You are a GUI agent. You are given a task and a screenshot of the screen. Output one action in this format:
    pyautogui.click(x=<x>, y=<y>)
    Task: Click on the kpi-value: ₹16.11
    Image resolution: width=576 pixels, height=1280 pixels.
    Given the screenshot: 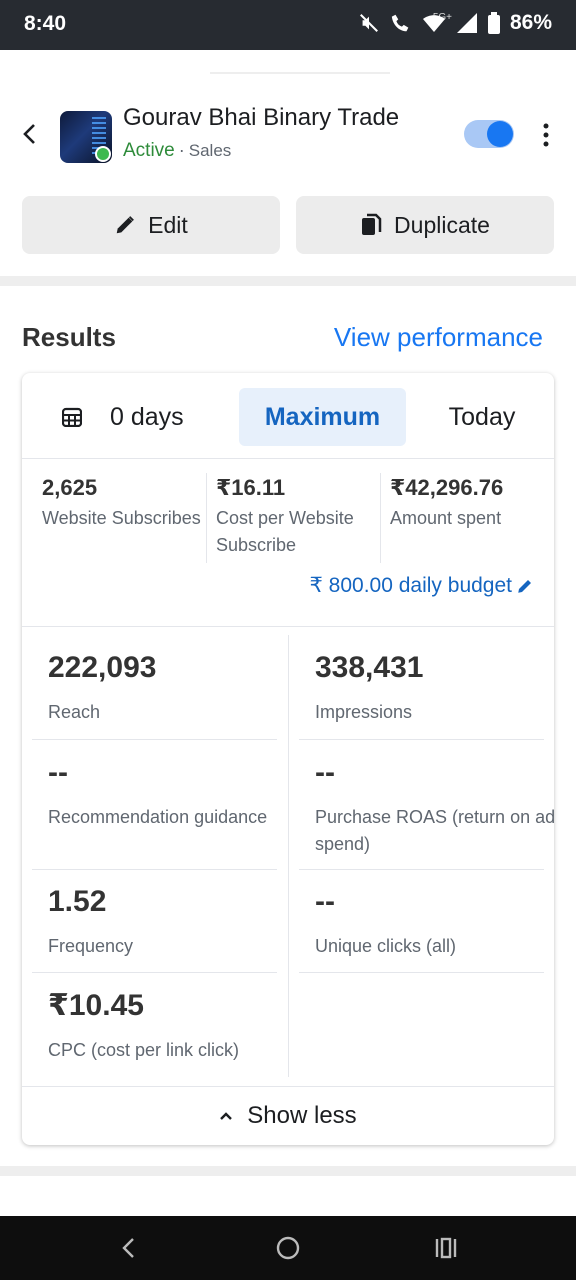 What is the action you would take?
    pyautogui.click(x=251, y=487)
    